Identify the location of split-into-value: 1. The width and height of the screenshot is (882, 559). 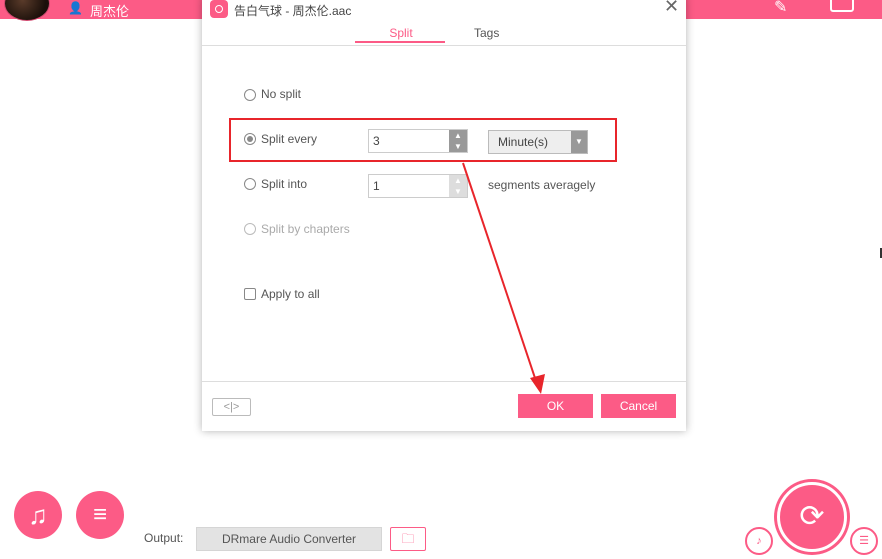
(376, 186).